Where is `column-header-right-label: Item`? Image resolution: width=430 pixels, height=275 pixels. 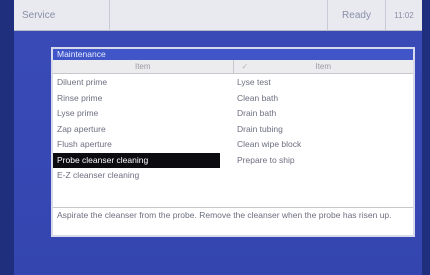 column-header-right-label: Item is located at coordinates (323, 66).